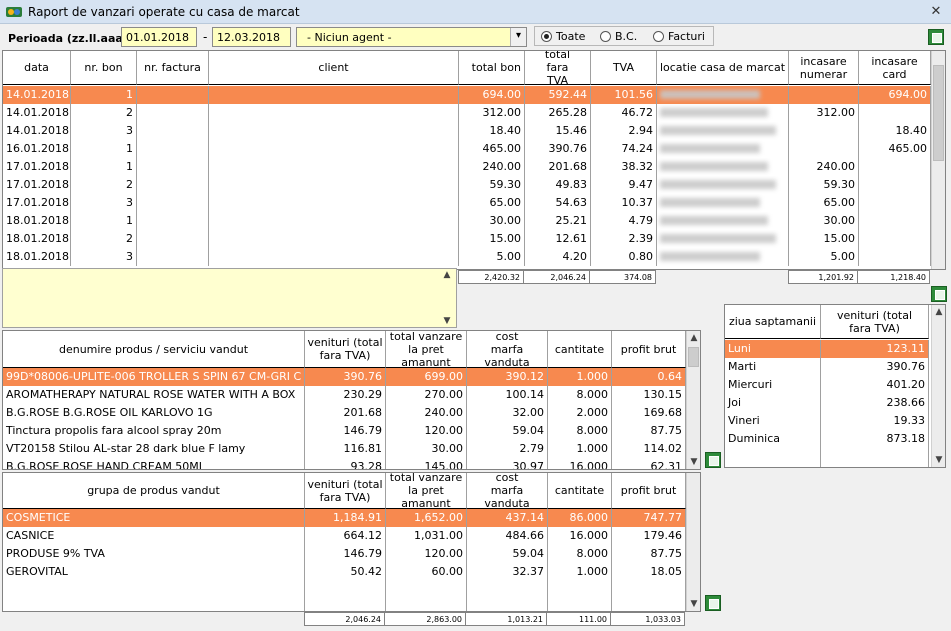 This screenshot has height=631, width=951. What do you see at coordinates (938, 386) in the screenshot?
I see `weekday-scrollbar: ▲ ▼` at bounding box center [938, 386].